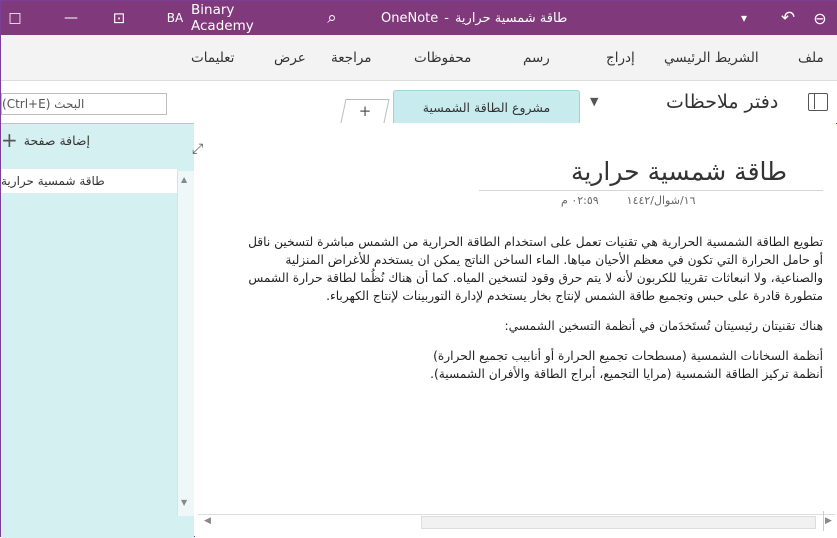 The width and height of the screenshot is (837, 538). What do you see at coordinates (57, 140) in the screenshot?
I see `add-page-label: إضافة صفحة` at bounding box center [57, 140].